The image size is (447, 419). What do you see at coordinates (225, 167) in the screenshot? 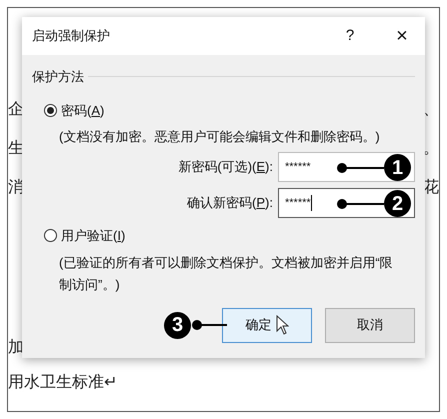
I see `field-label: 新密码(可选)(E):` at bounding box center [225, 167].